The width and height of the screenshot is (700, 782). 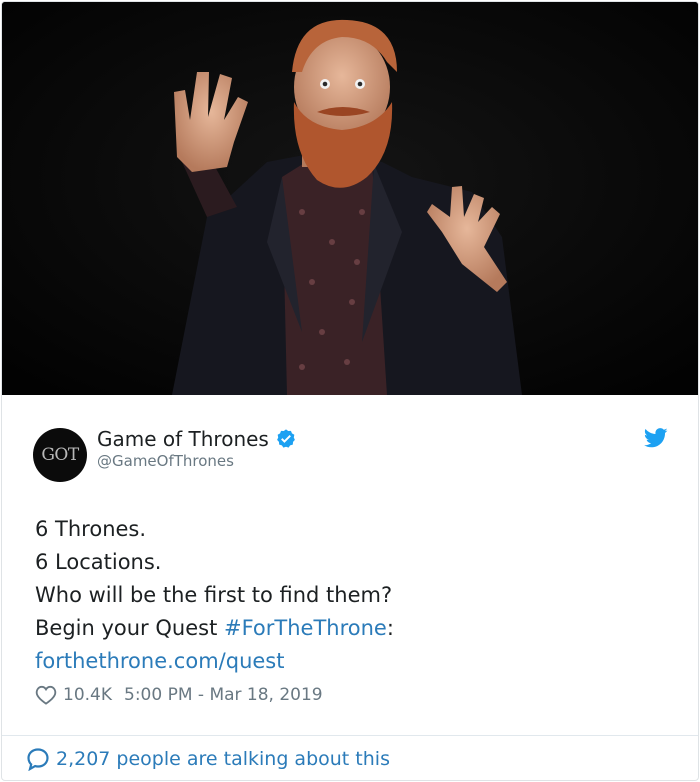 What do you see at coordinates (286, 439) in the screenshot?
I see `verified-badge-icon` at bounding box center [286, 439].